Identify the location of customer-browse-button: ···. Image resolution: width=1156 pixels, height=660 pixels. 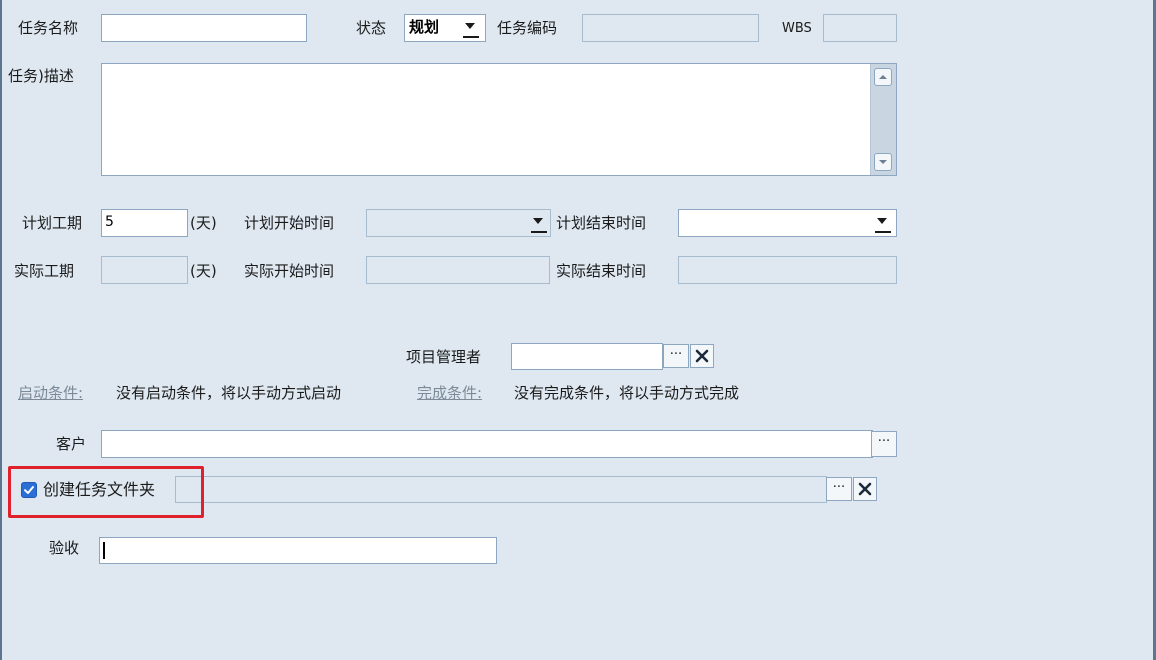
(884, 444).